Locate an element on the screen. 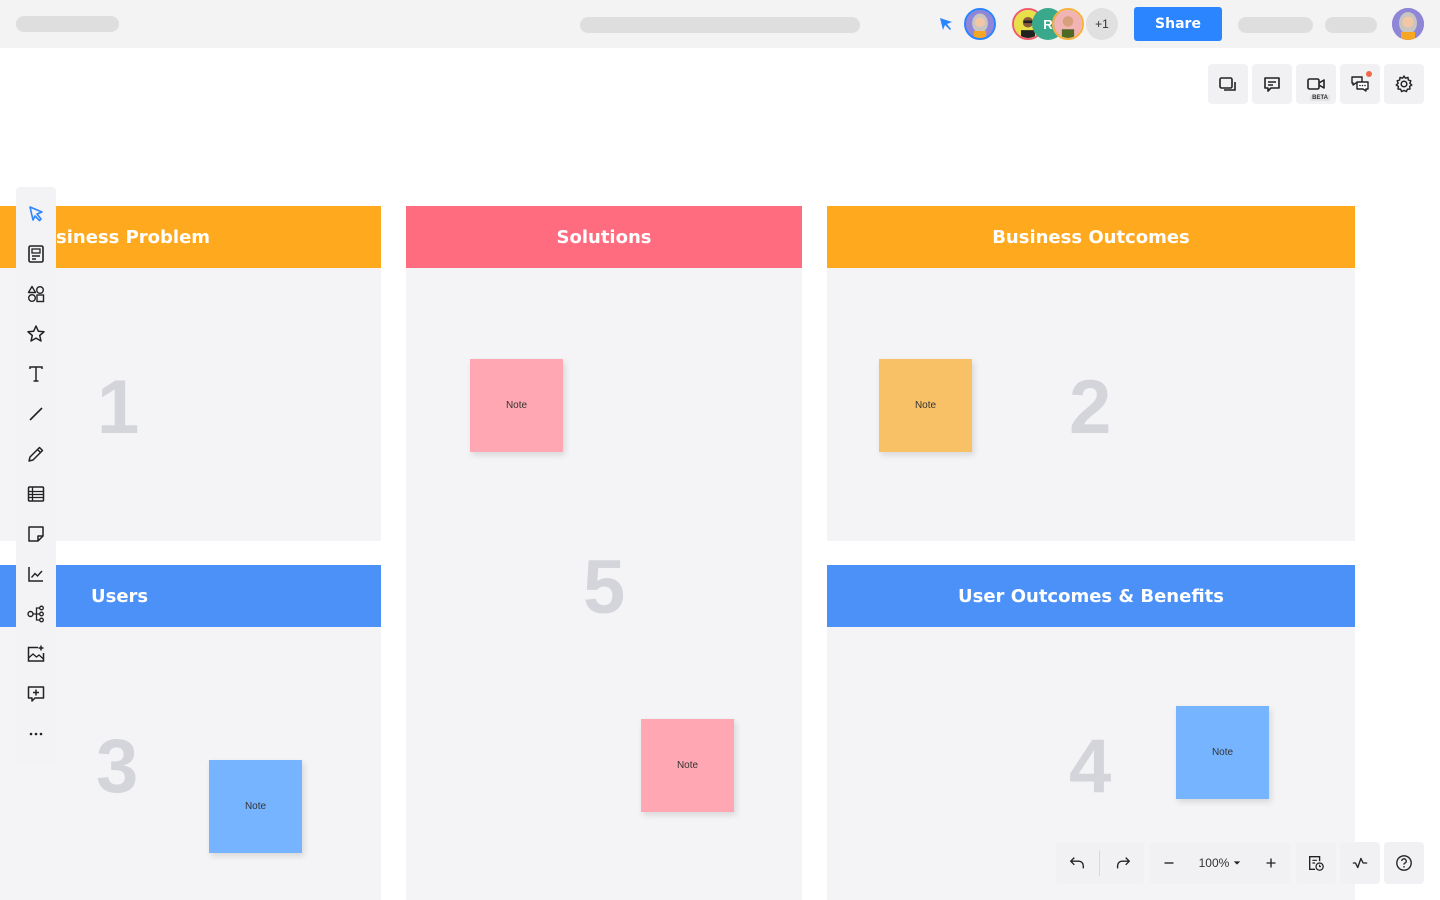  undo-icon is located at coordinates (1077, 863).